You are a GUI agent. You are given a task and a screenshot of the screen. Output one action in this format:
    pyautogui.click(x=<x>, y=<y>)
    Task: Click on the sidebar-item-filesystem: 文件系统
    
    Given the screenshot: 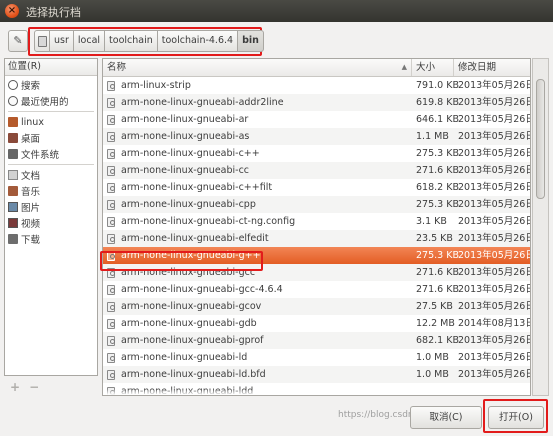 What is the action you would take?
    pyautogui.click(x=51, y=154)
    